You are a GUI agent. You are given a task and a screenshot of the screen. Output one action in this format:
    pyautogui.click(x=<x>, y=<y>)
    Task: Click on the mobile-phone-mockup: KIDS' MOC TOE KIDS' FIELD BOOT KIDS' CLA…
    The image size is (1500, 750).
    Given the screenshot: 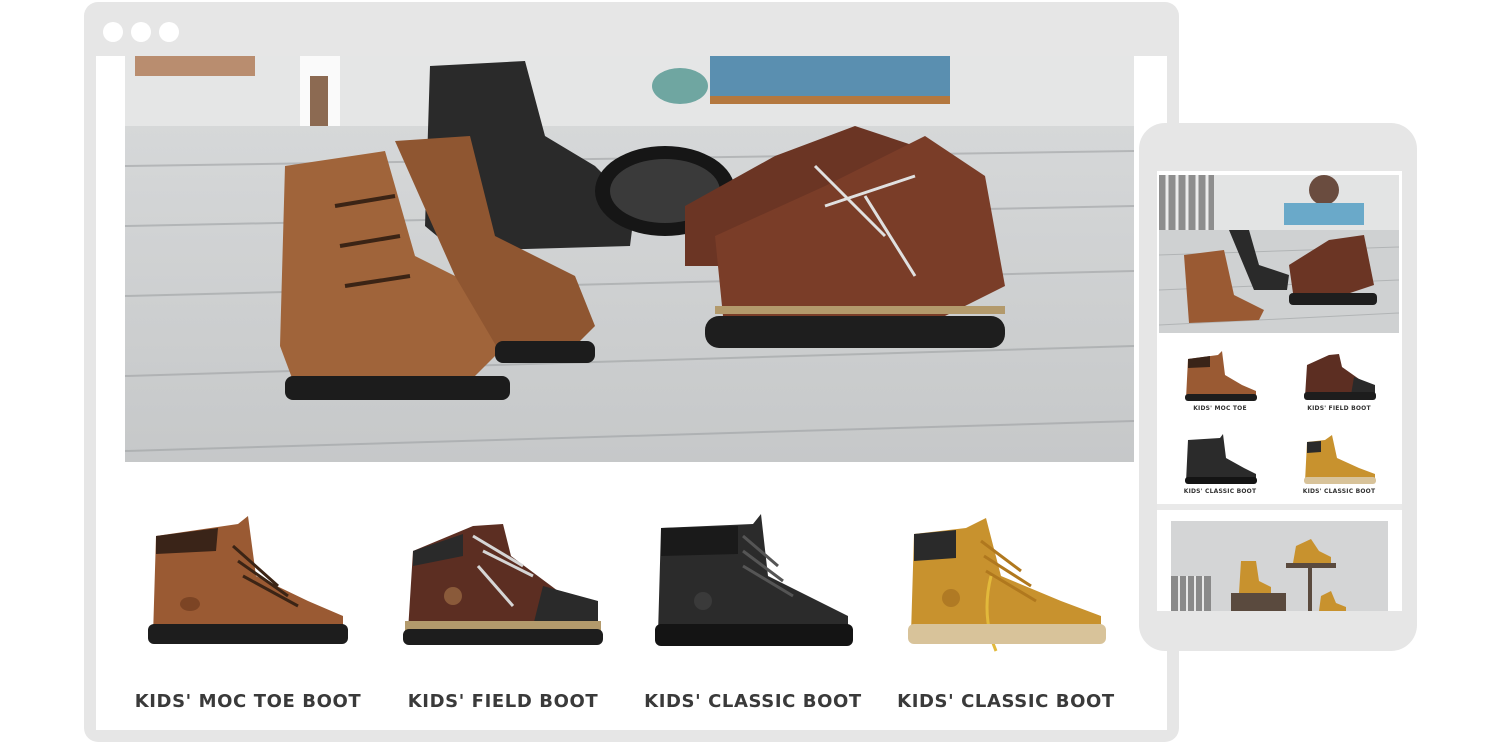 What is the action you would take?
    pyautogui.click(x=1278, y=387)
    